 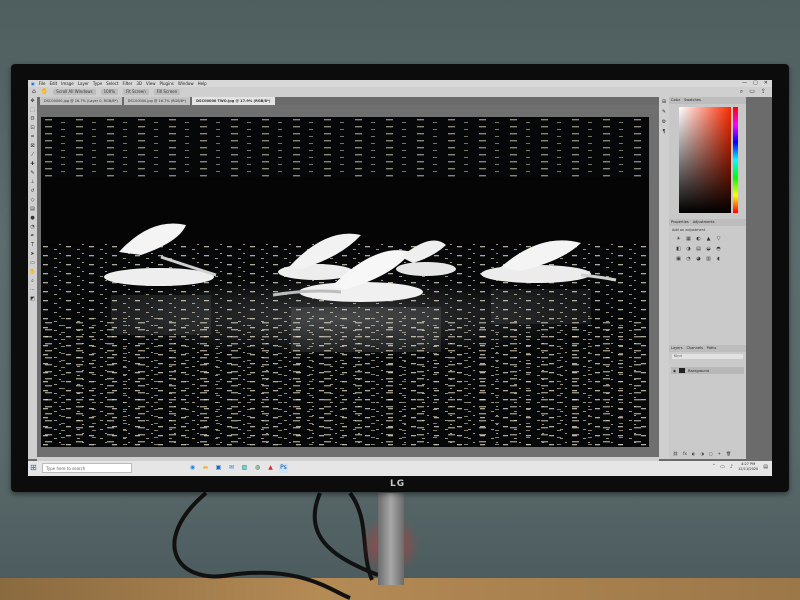 What do you see at coordinates (711, 453) in the screenshot?
I see `group-icon: ▢` at bounding box center [711, 453].